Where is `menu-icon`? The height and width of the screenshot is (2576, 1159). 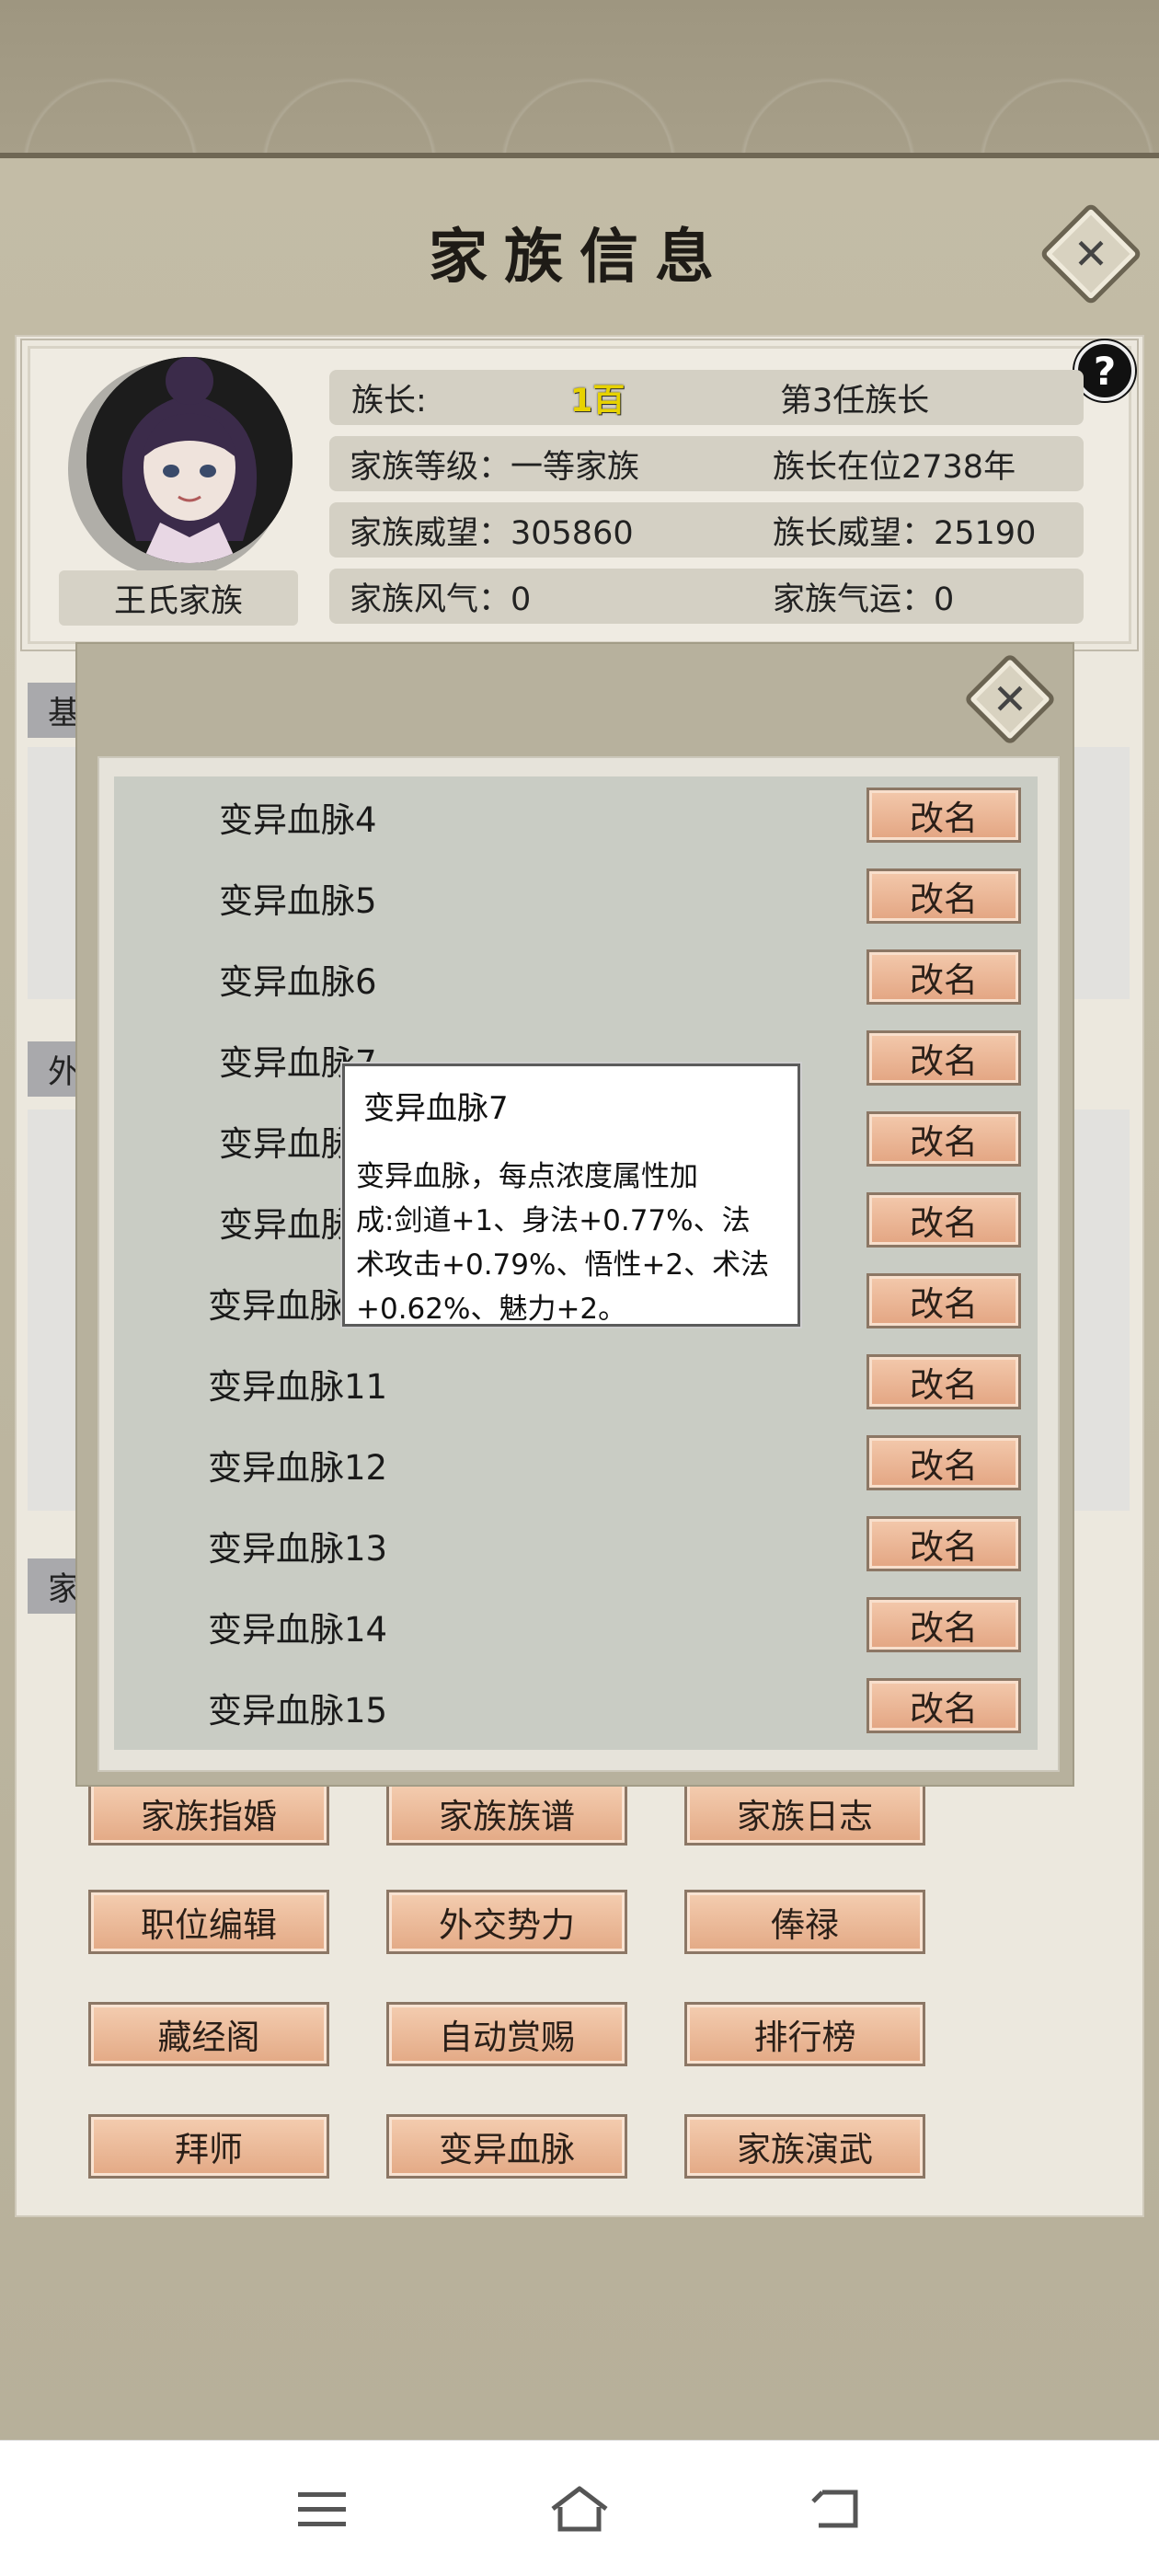 menu-icon is located at coordinates (322, 2509).